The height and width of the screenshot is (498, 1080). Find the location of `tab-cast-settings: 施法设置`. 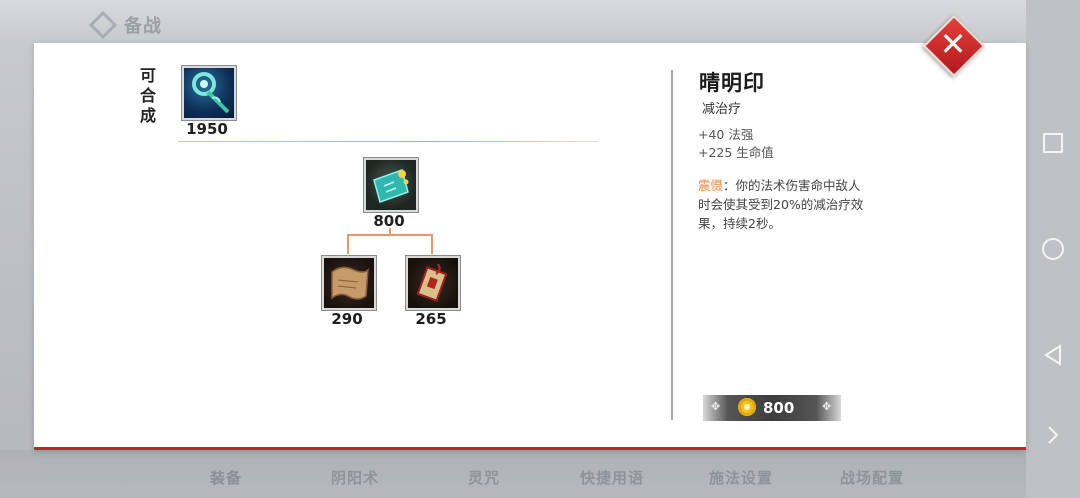

tab-cast-settings: 施法设置 is located at coordinates (741, 478).